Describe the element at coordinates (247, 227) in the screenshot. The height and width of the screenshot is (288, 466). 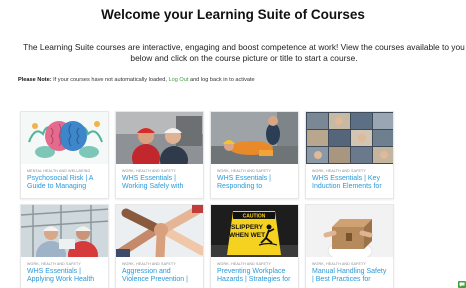
I see `sign-caption-line2: SLIPPERY` at that location.